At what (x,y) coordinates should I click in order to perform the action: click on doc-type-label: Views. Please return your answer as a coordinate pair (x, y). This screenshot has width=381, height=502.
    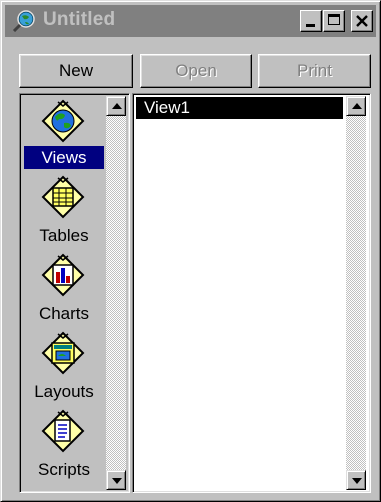
    Looking at the image, I should click on (64, 157).